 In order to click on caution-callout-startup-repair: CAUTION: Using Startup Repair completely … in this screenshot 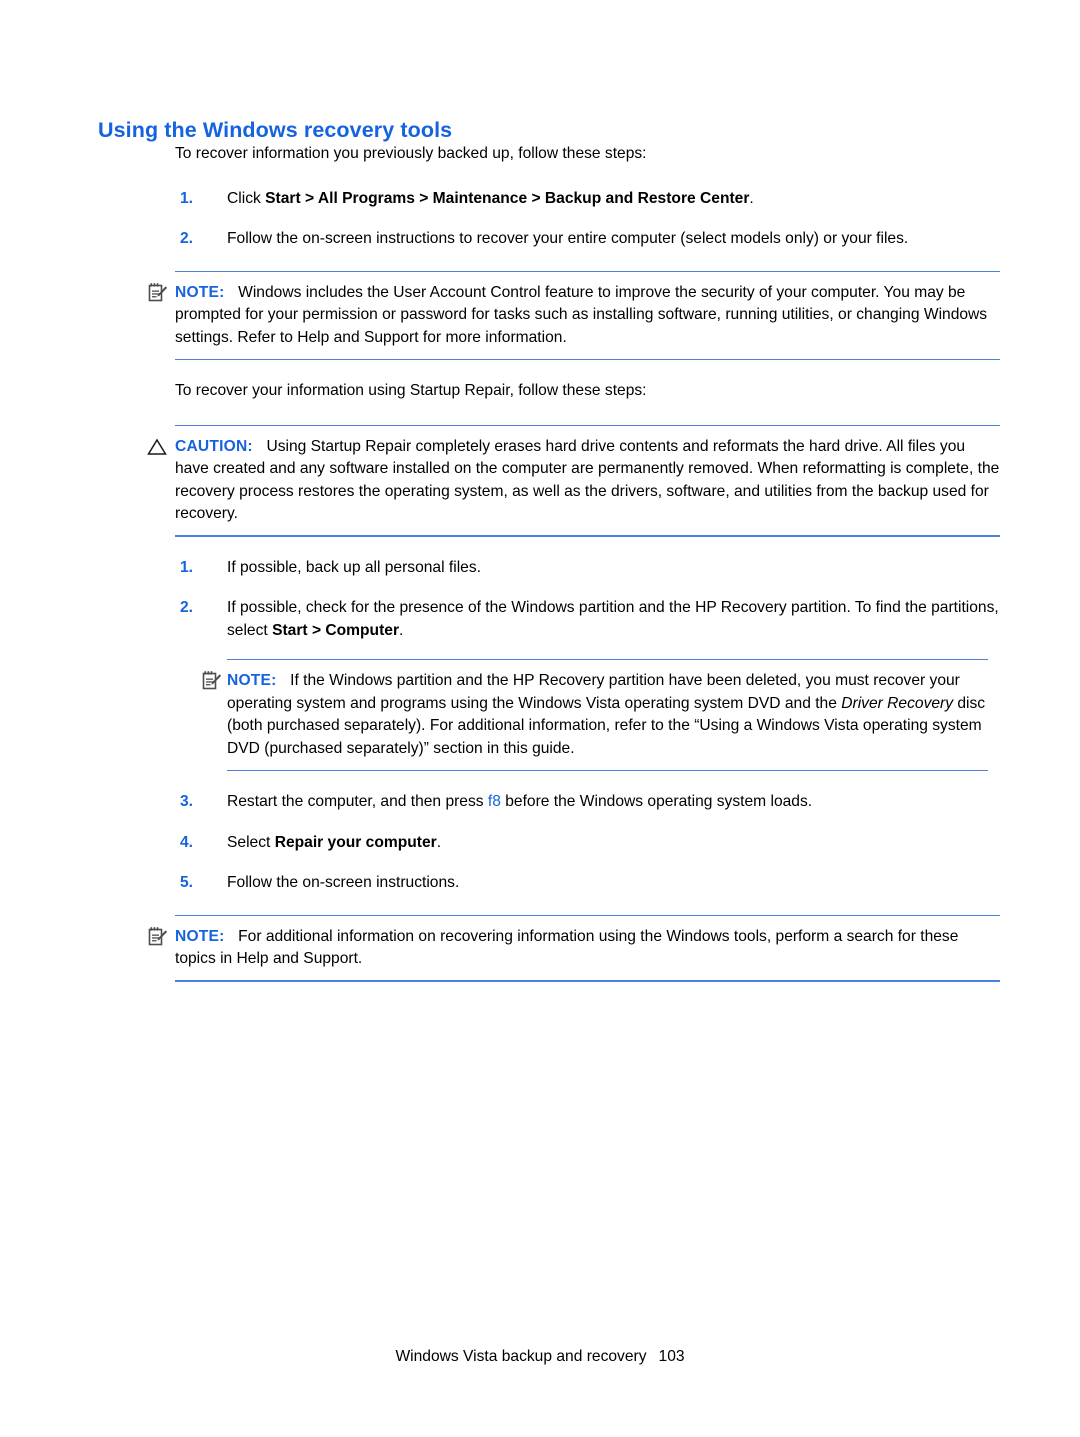, I will do `click(570, 480)`.